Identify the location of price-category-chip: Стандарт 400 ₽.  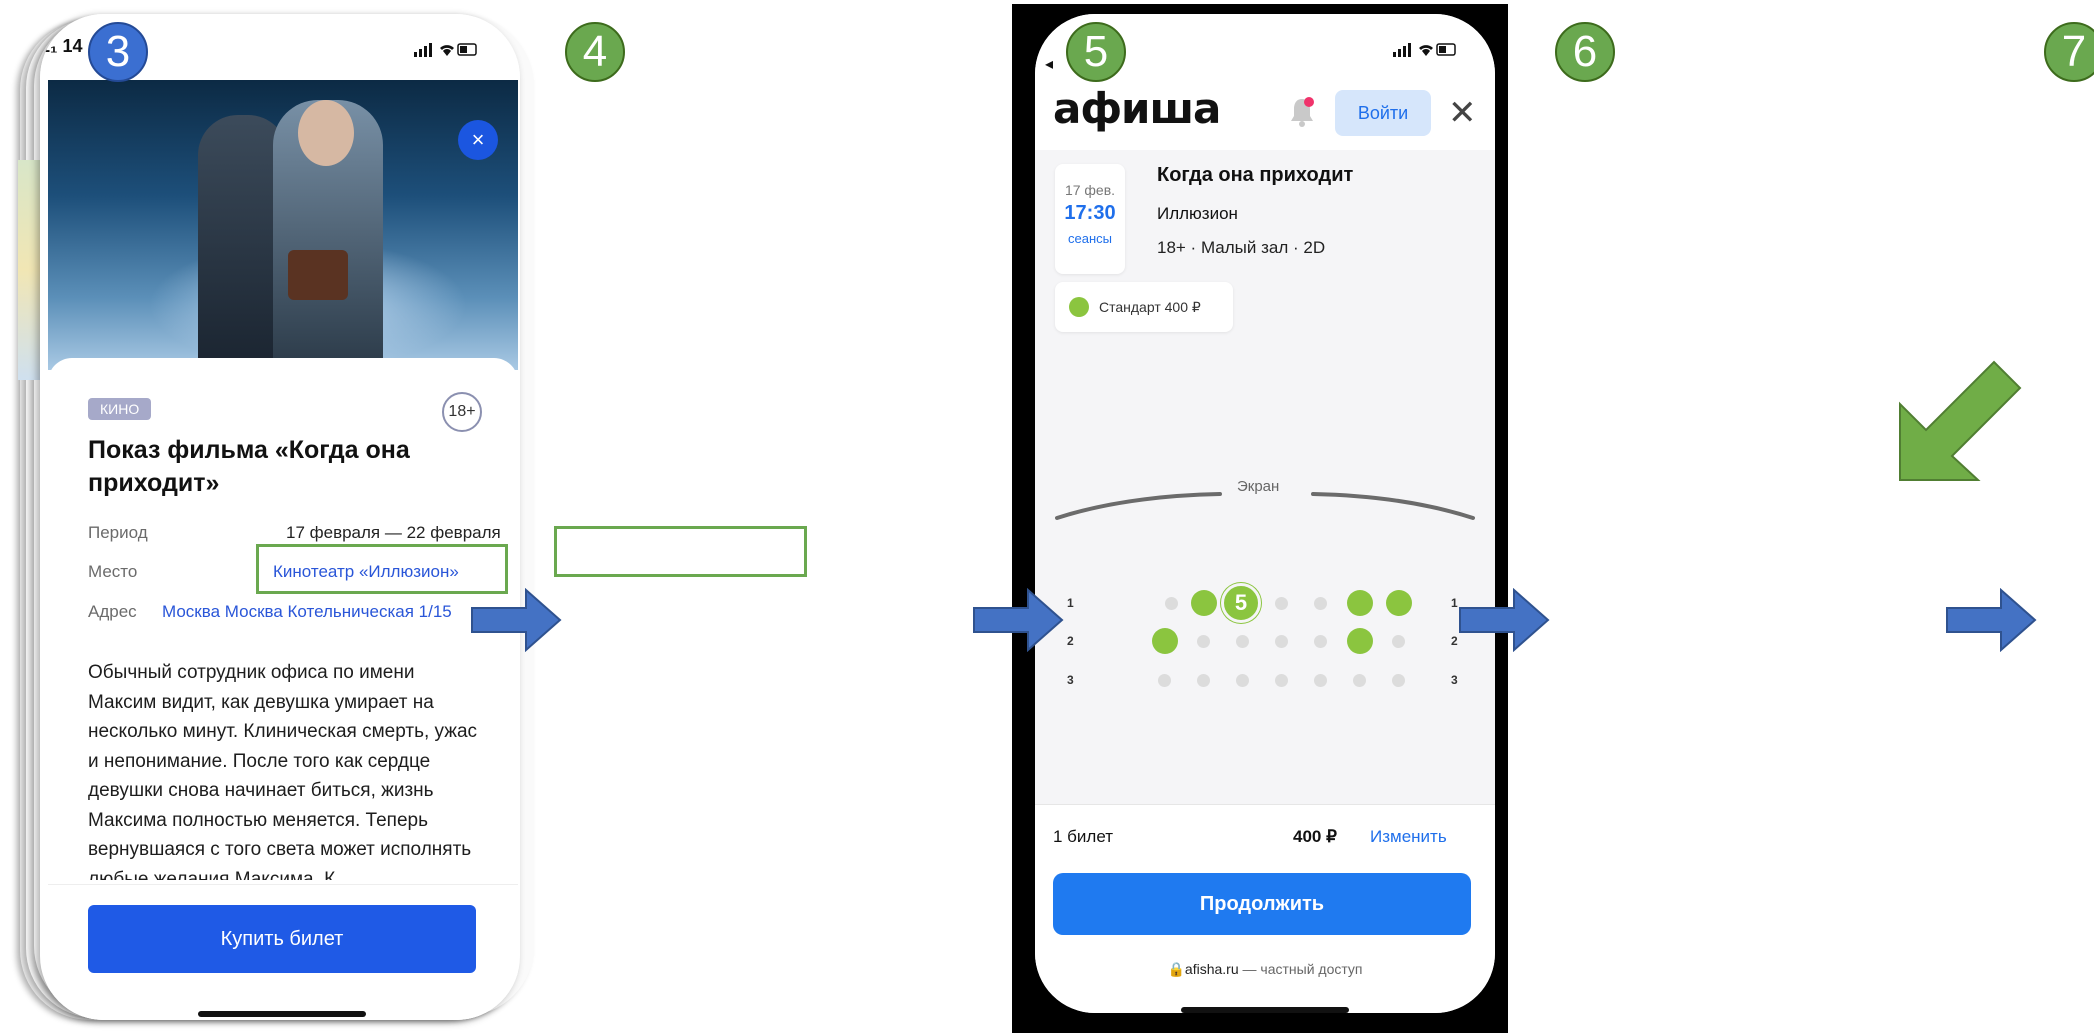
(1144, 307).